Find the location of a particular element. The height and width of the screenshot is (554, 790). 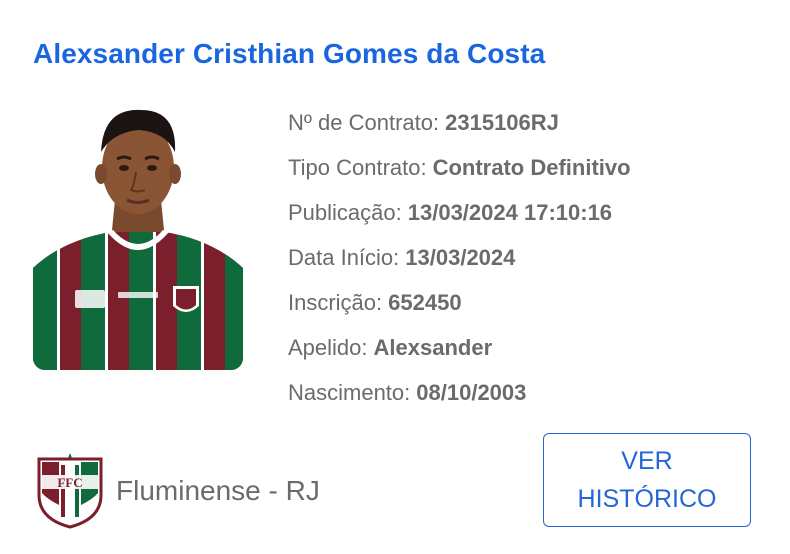

club-name: Fluminense - RJ is located at coordinates (218, 490).